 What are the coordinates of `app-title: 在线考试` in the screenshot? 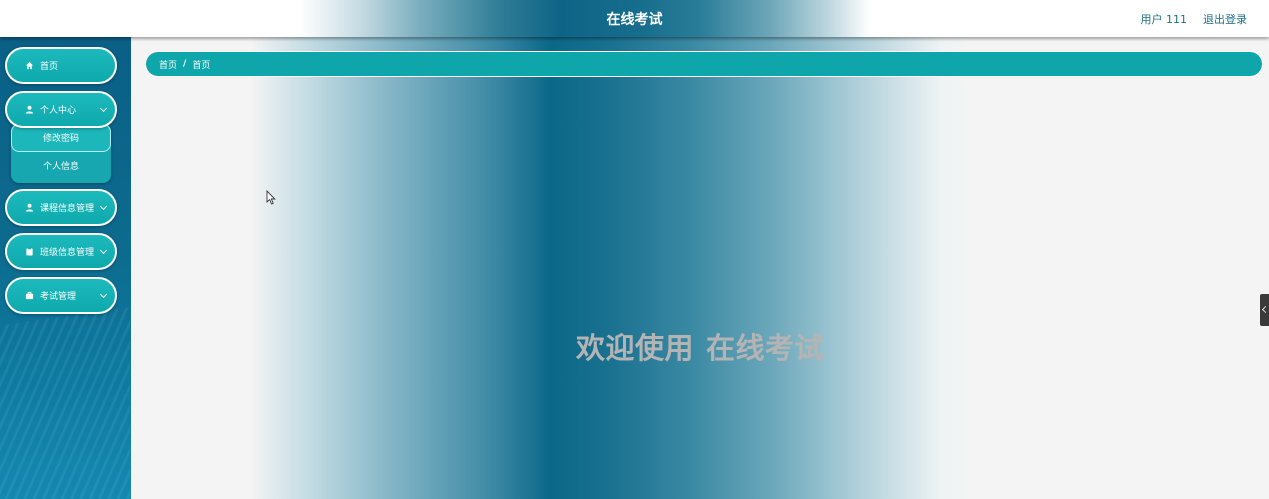 It's located at (634, 20).